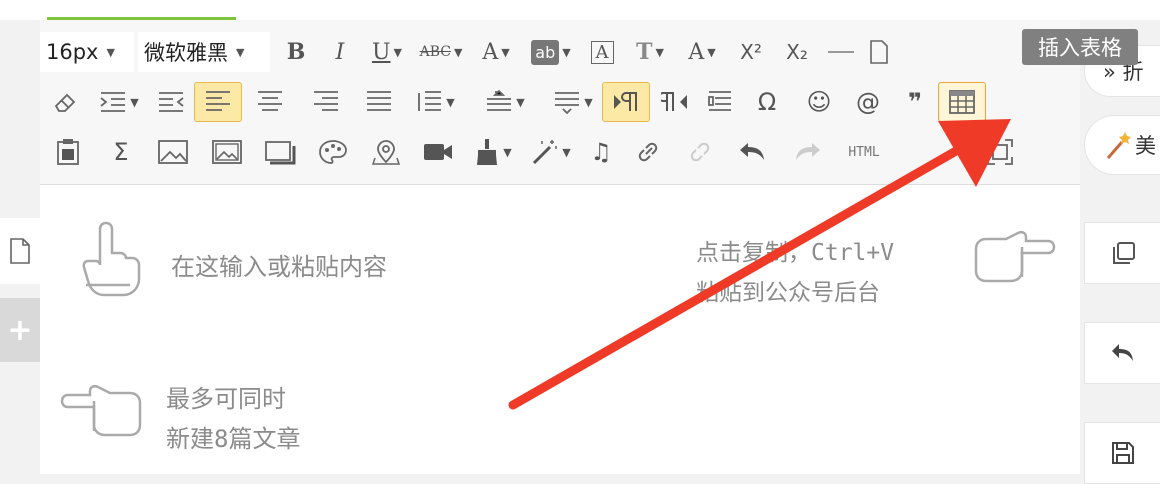  I want to click on save-icon, so click(1123, 453).